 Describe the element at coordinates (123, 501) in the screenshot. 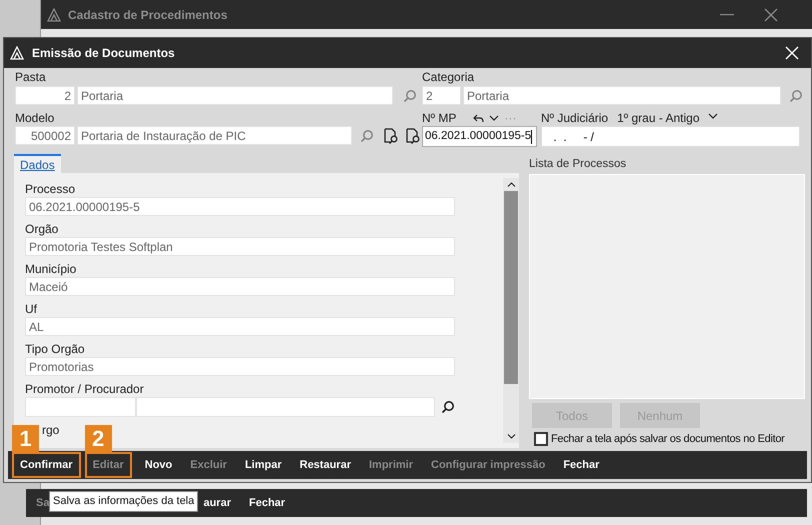

I see `tooltip: Salva as informações da tela` at that location.